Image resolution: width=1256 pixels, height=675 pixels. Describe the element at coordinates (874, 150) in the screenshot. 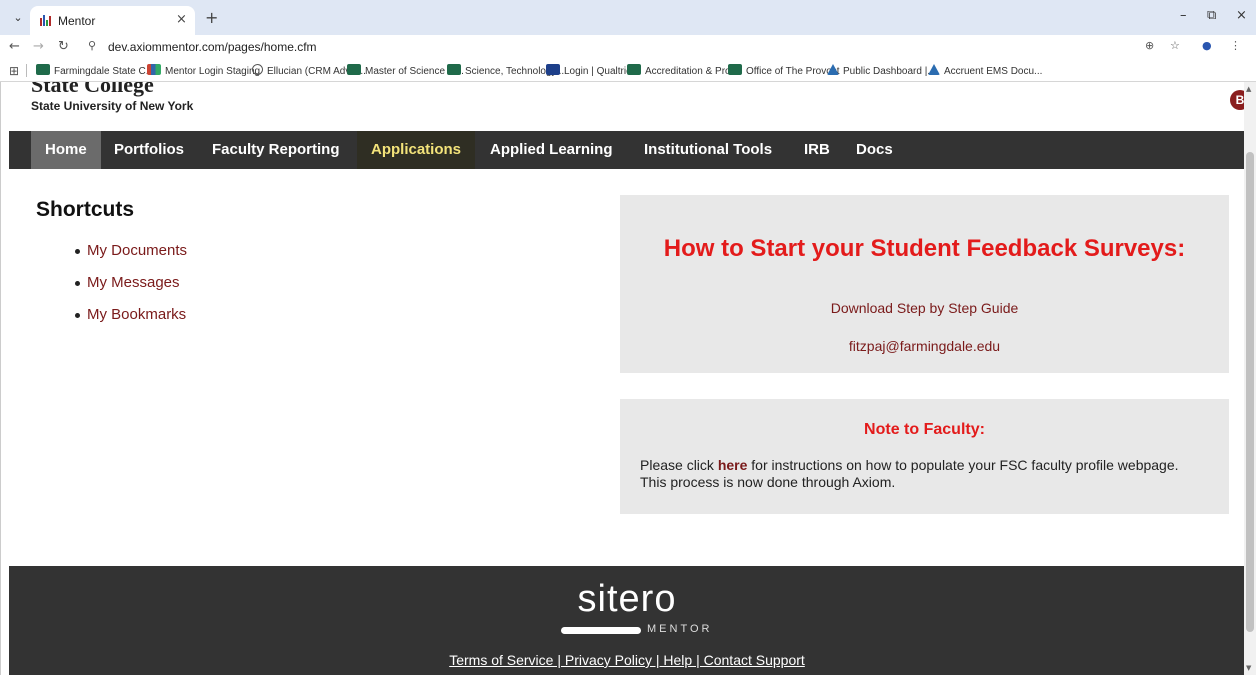

I see `nav-docs: Docs` at that location.